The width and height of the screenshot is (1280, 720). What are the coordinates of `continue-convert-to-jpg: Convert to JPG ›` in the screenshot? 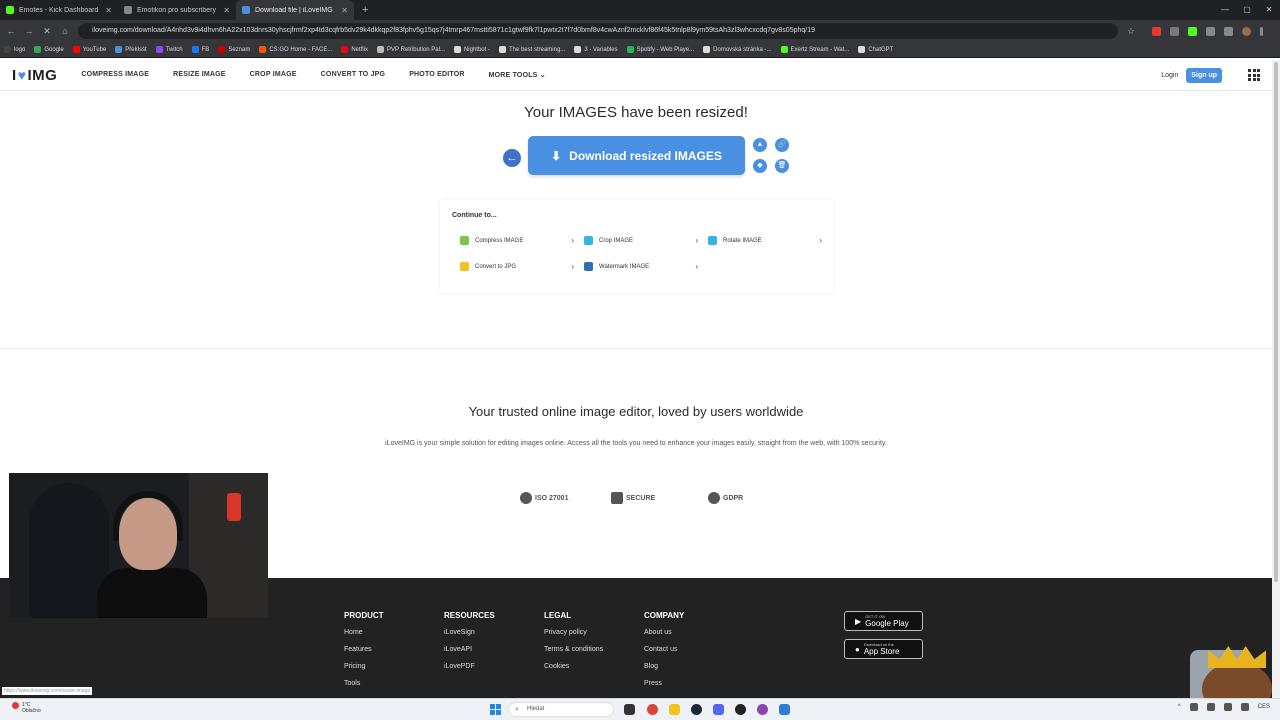 It's located at (517, 266).